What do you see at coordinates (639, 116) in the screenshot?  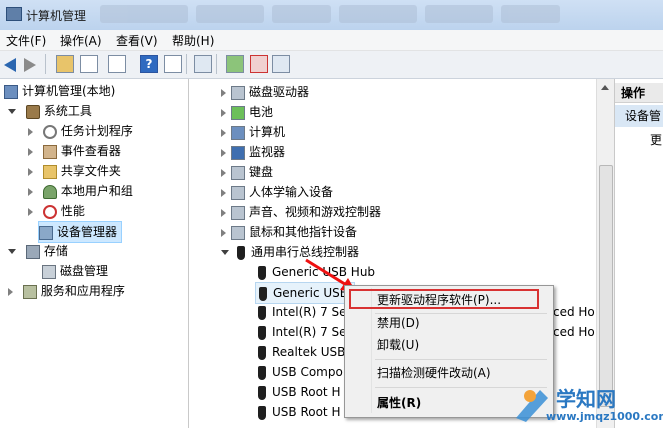 I see `action-device-manager: 设备管` at bounding box center [639, 116].